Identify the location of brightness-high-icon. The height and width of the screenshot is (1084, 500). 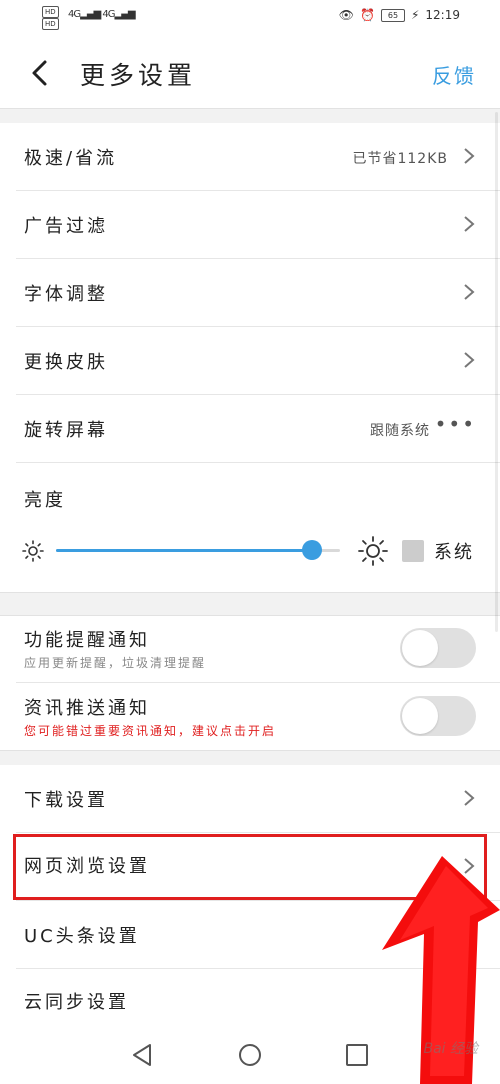
(373, 551).